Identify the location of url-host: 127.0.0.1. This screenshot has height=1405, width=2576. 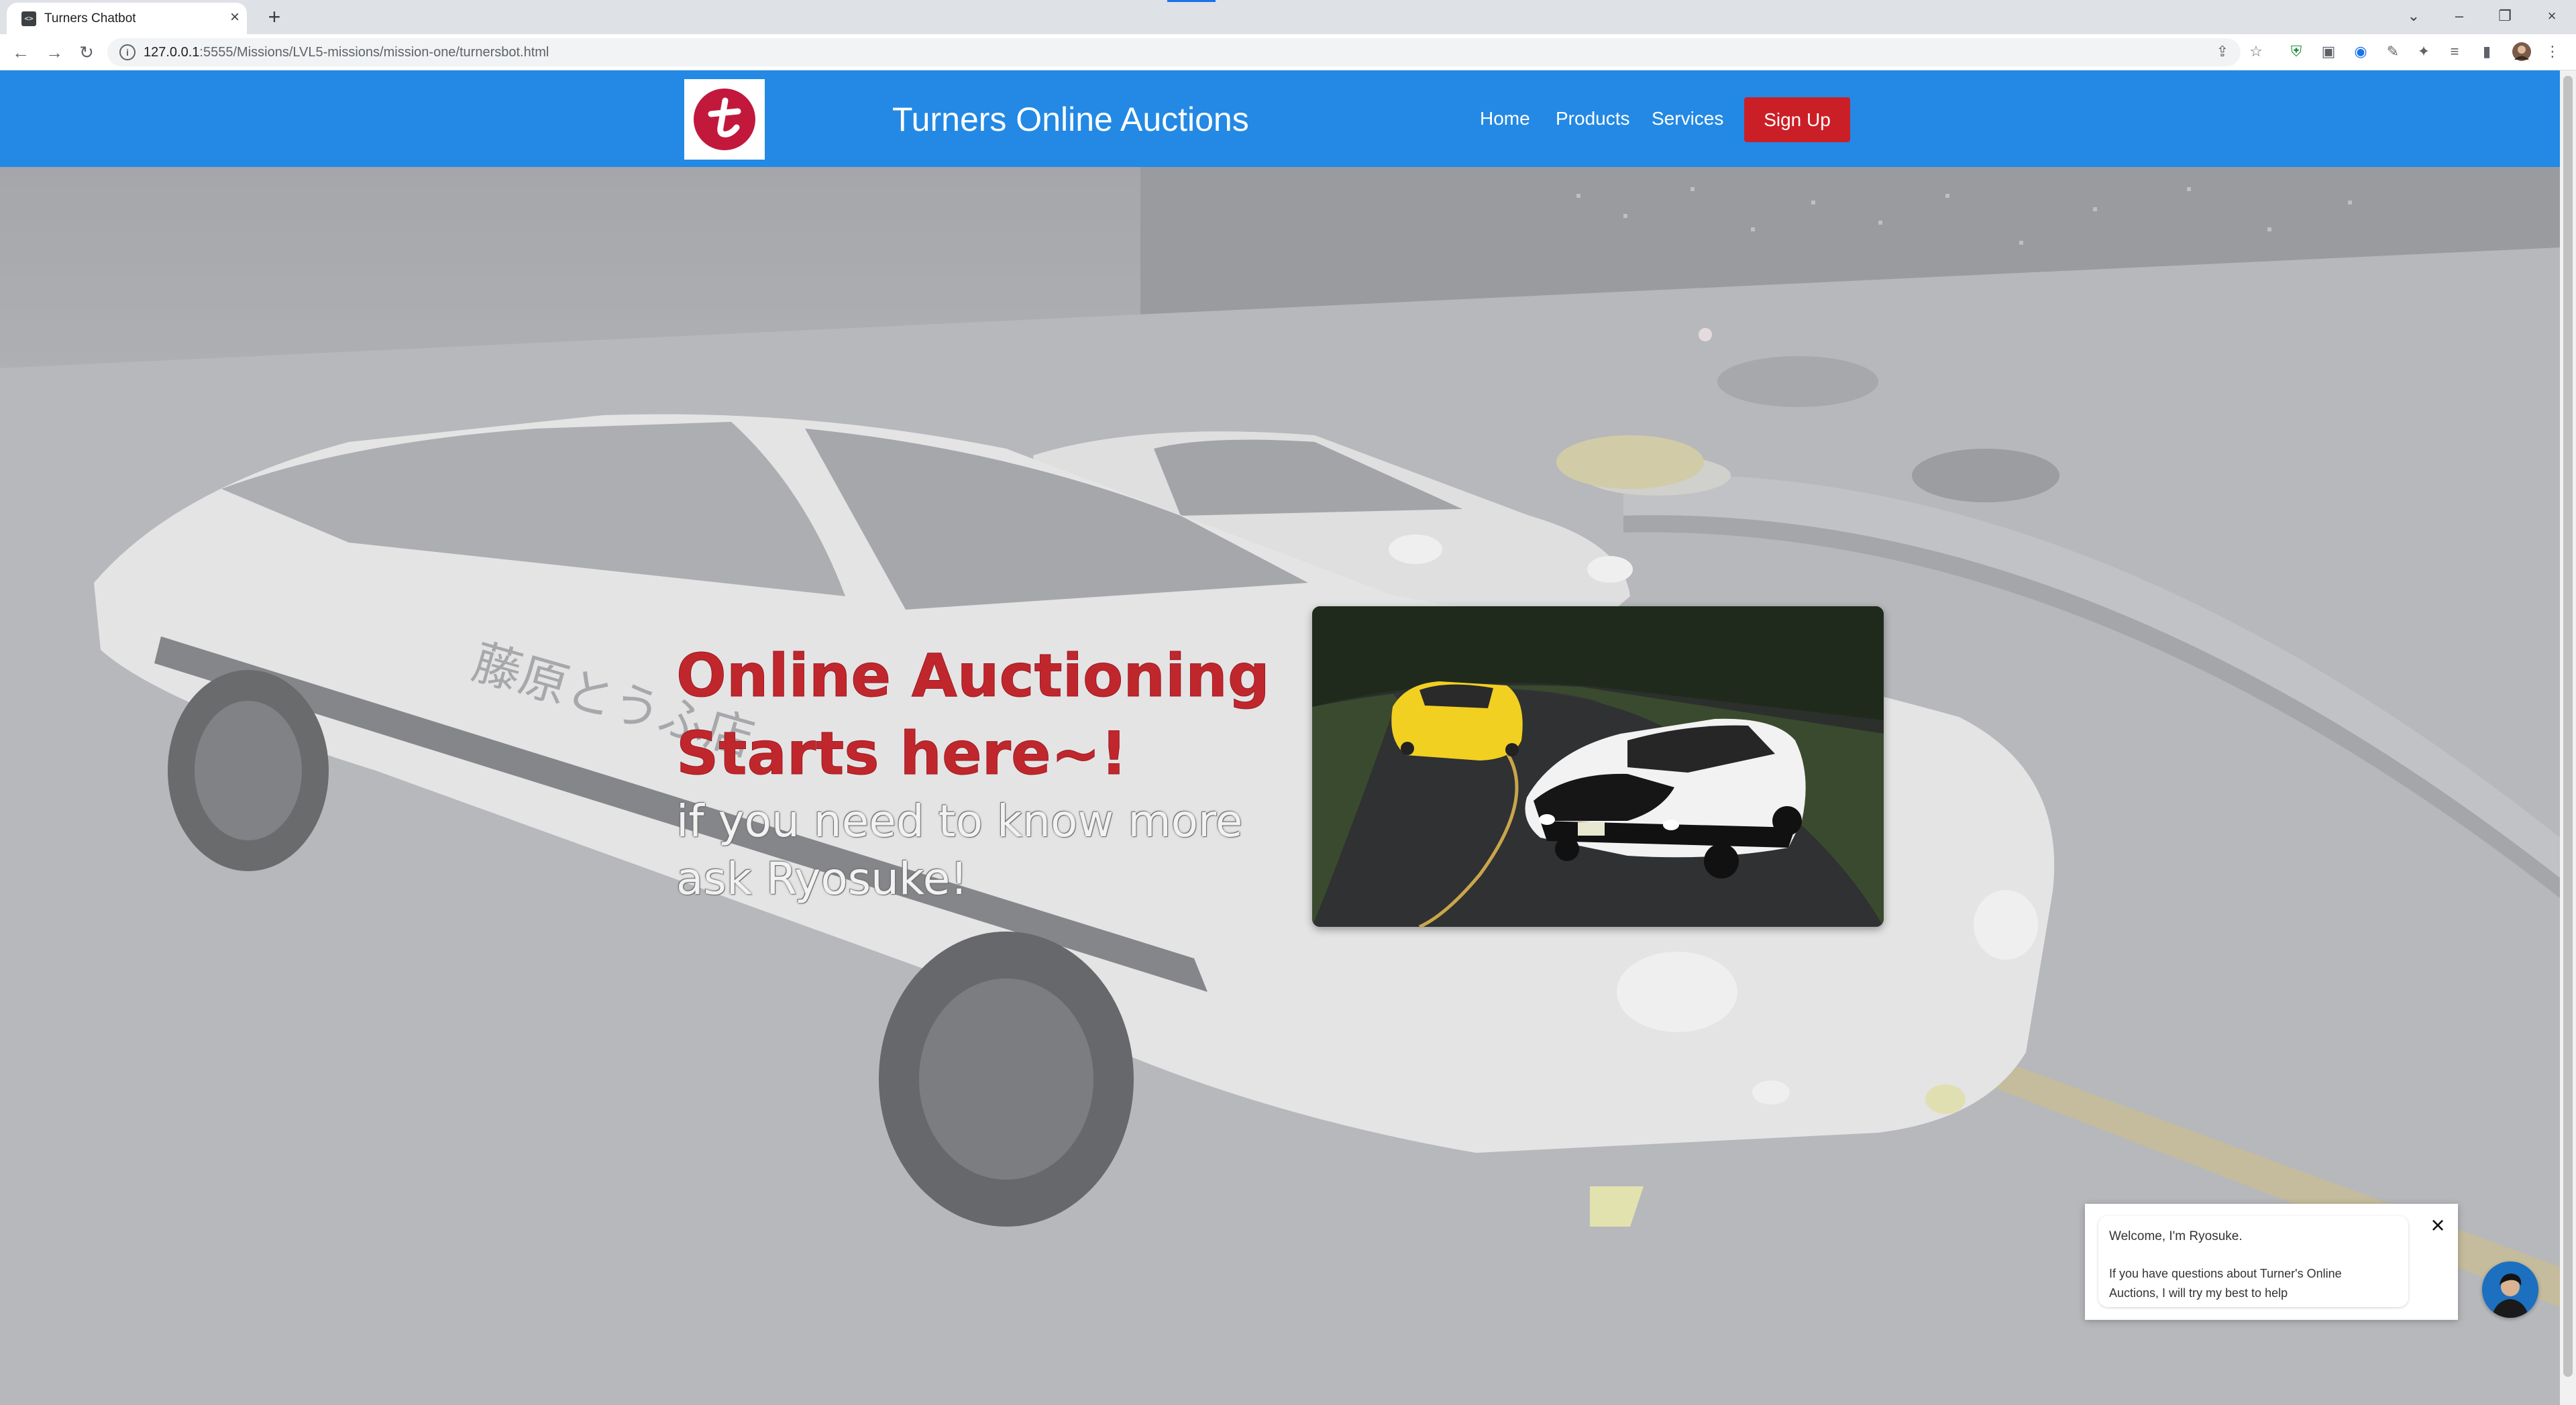
(172, 52).